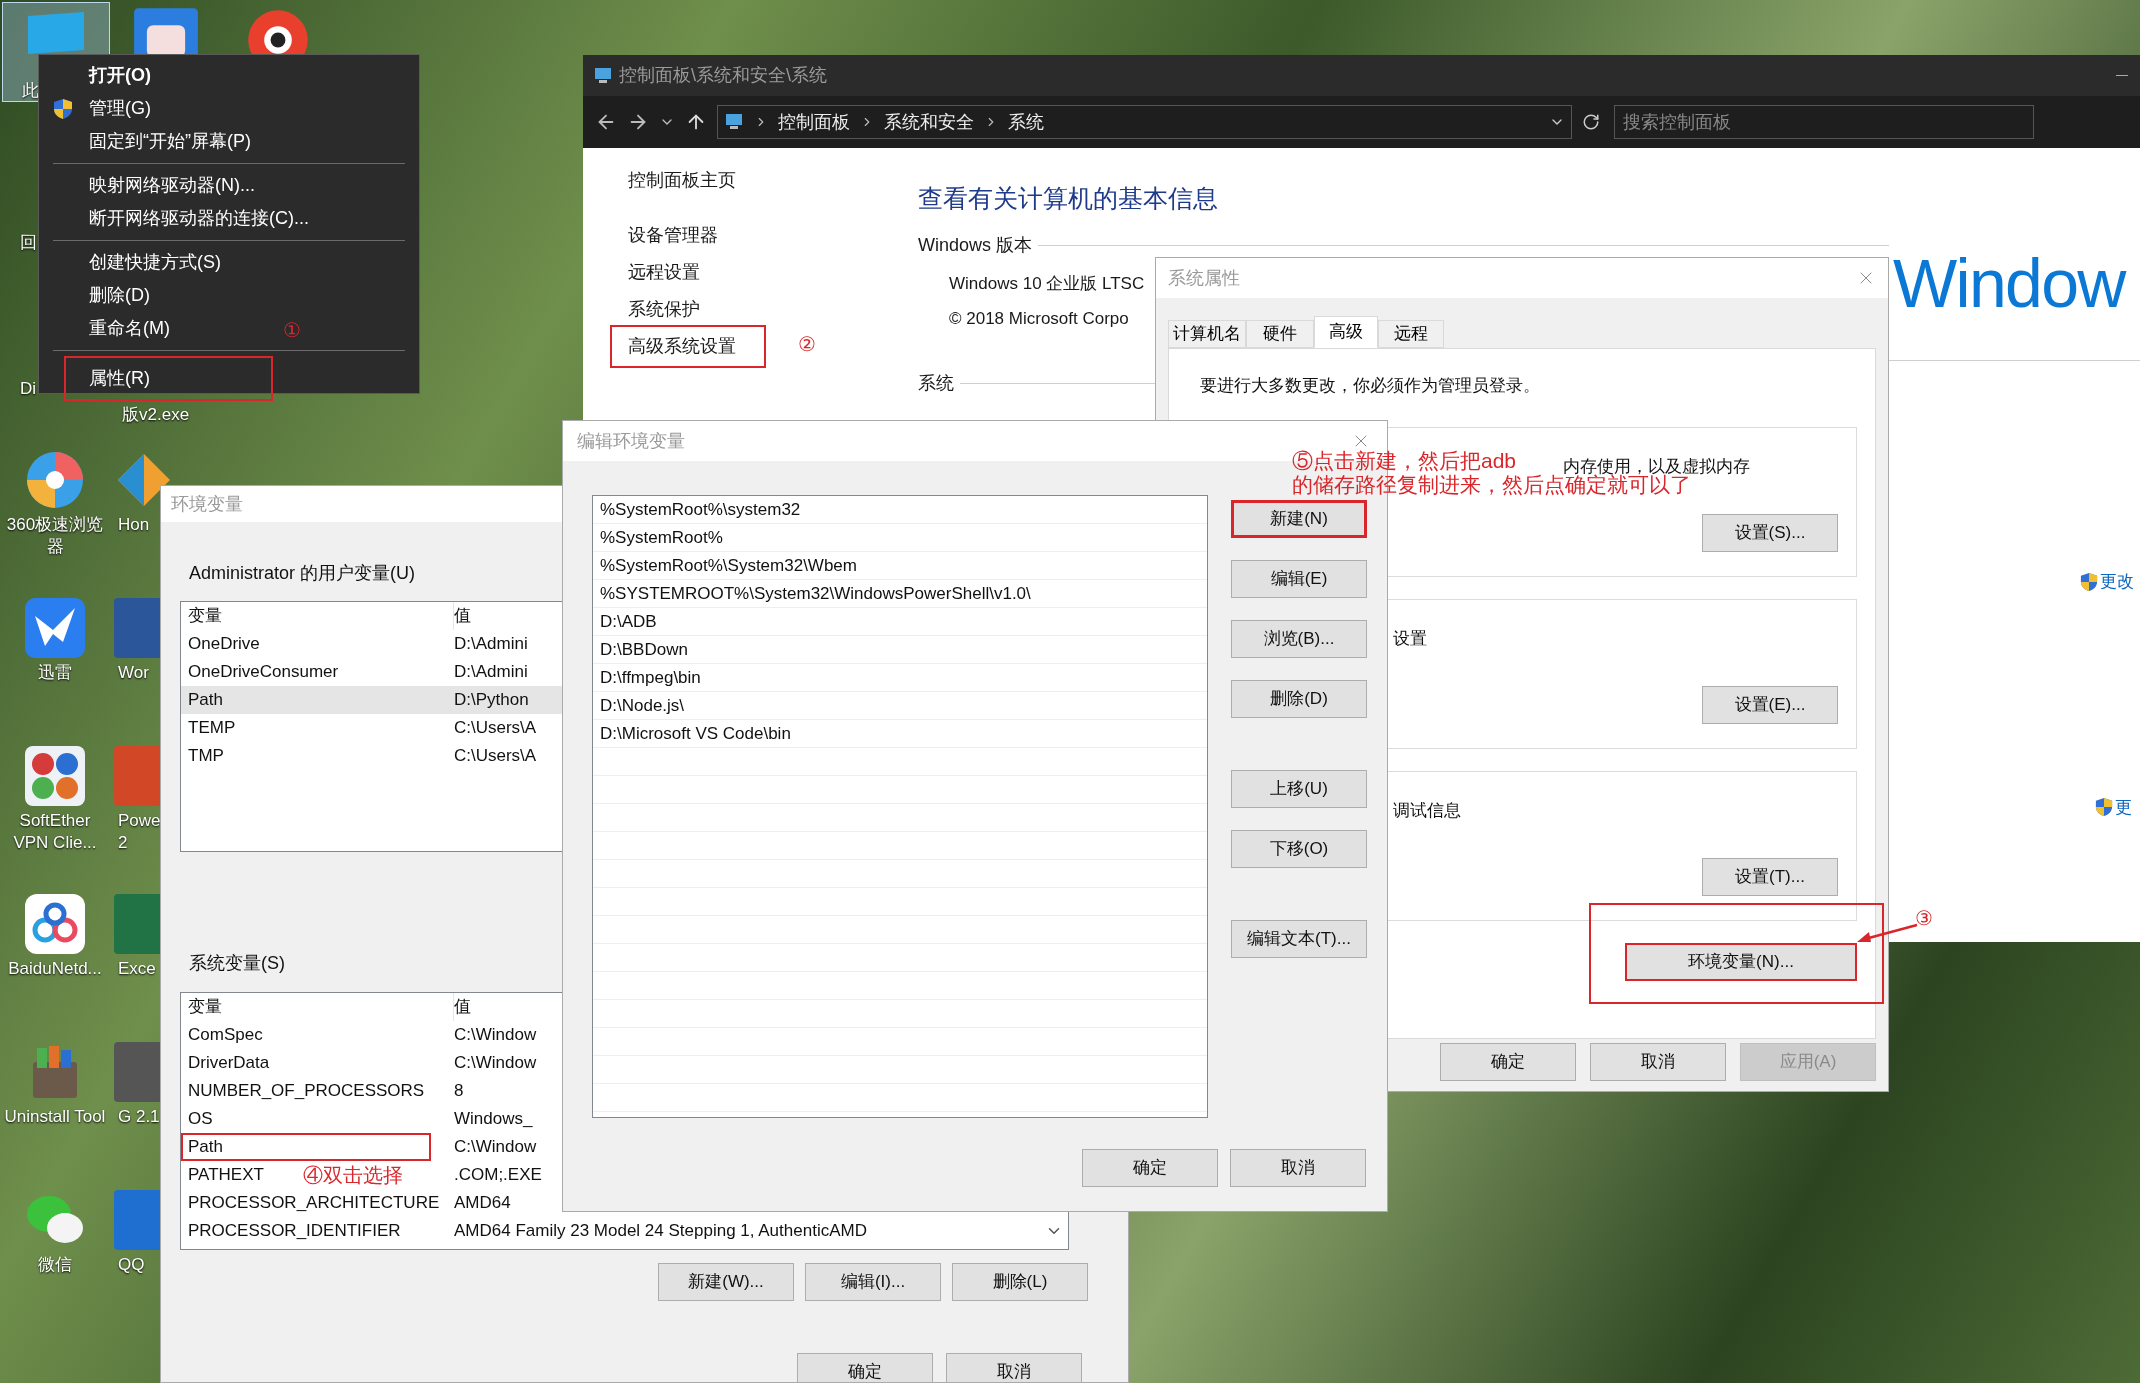  What do you see at coordinates (137, 969) in the screenshot?
I see `desktop-icon-label: Exce` at bounding box center [137, 969].